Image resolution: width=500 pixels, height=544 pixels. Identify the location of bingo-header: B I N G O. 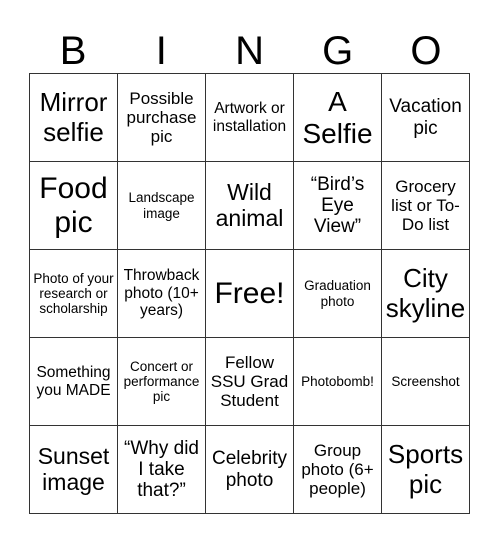
(249, 51).